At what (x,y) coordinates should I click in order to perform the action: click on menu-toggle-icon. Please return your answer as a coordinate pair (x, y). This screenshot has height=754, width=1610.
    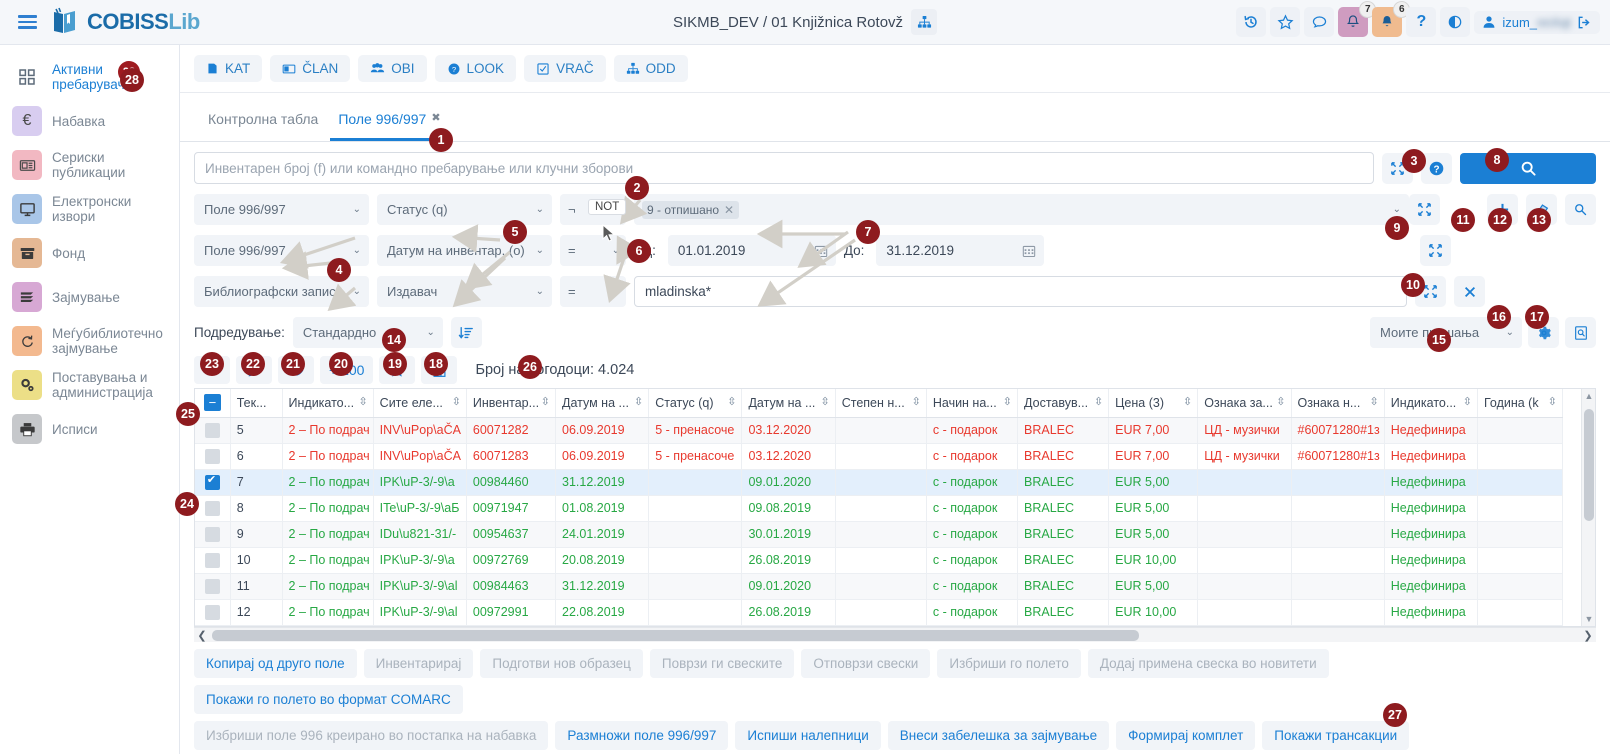
    Looking at the image, I should click on (27, 22).